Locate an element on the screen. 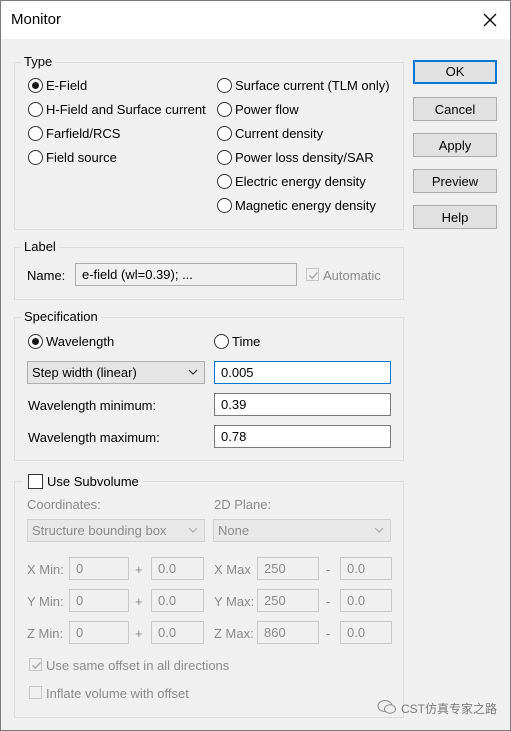 This screenshot has height=731, width=511. y-max-offset-field: 0.0 is located at coordinates (366, 600).